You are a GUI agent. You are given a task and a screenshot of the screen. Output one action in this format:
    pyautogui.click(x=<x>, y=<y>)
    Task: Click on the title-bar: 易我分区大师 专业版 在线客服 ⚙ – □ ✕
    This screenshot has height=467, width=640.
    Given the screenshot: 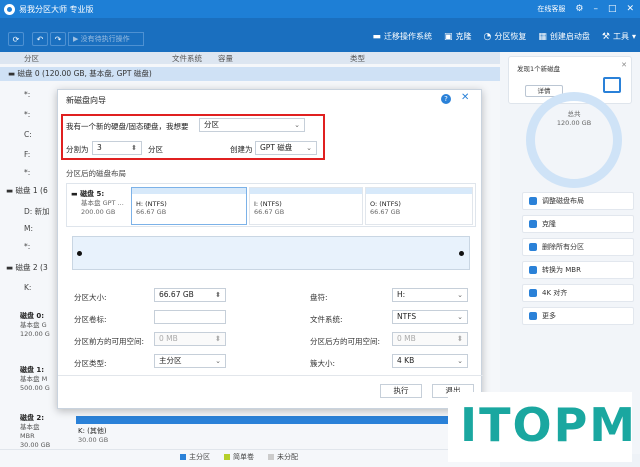 What is the action you would take?
    pyautogui.click(x=320, y=9)
    